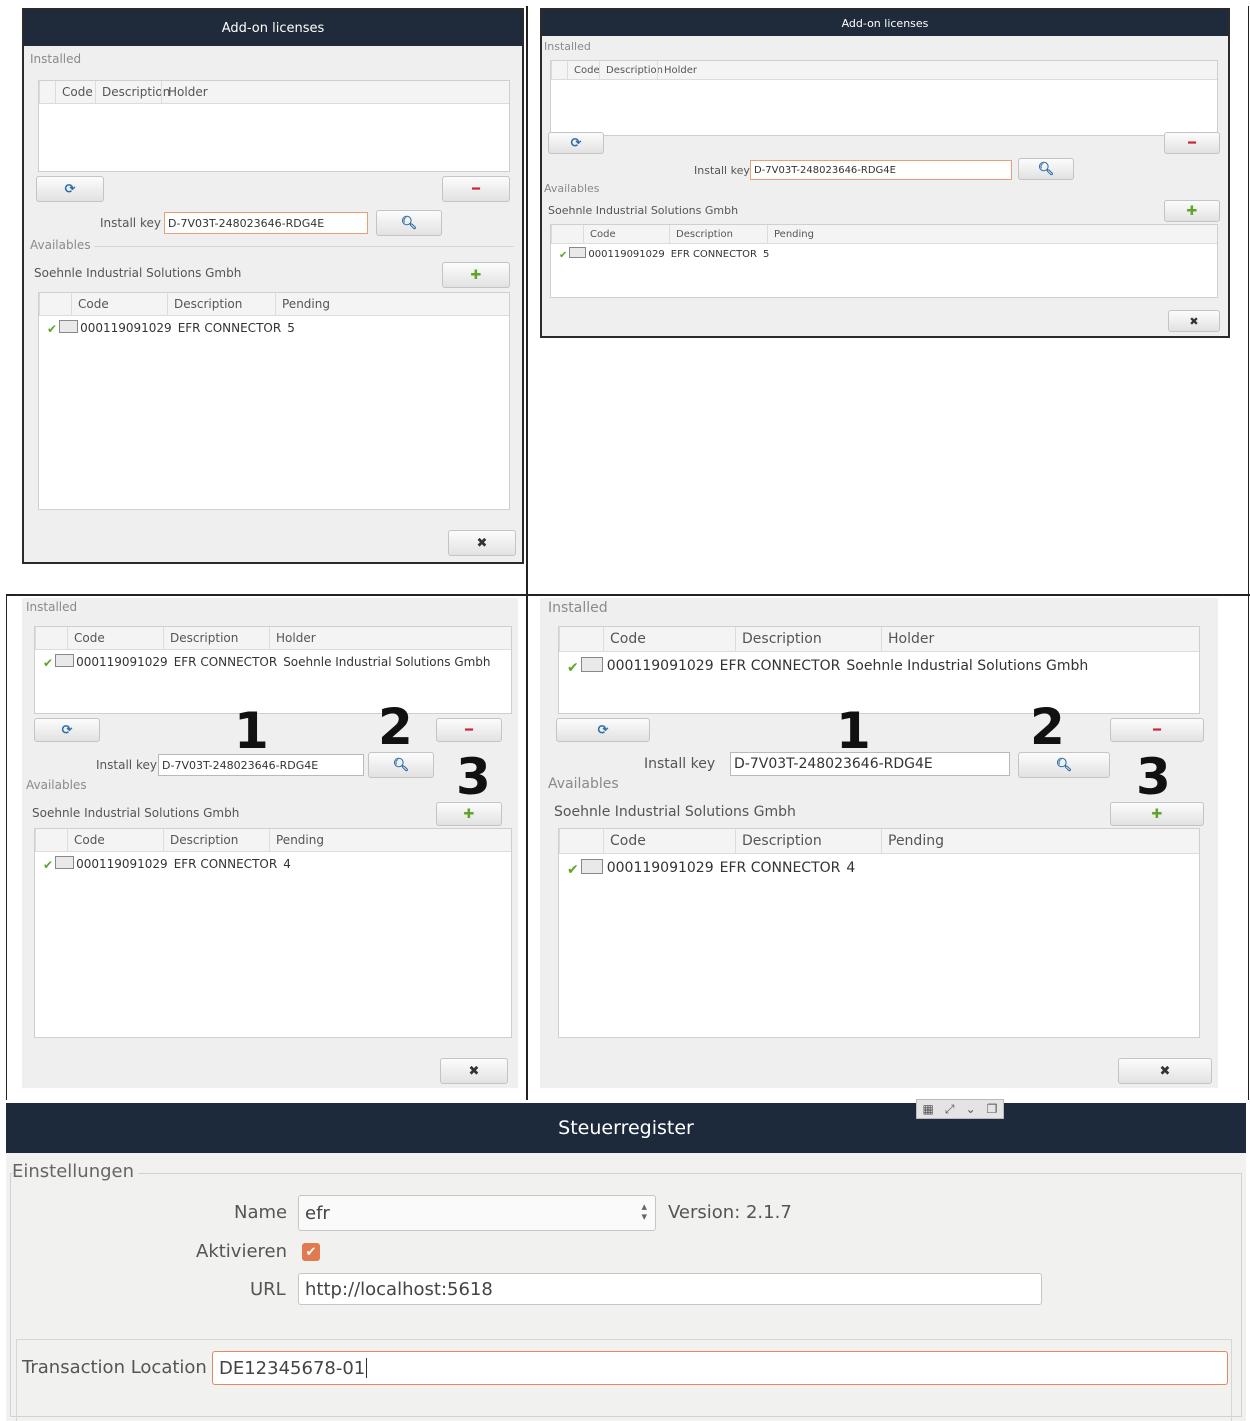 The width and height of the screenshot is (1250, 1421). What do you see at coordinates (853, 731) in the screenshot?
I see `annotation-1: 1` at bounding box center [853, 731].